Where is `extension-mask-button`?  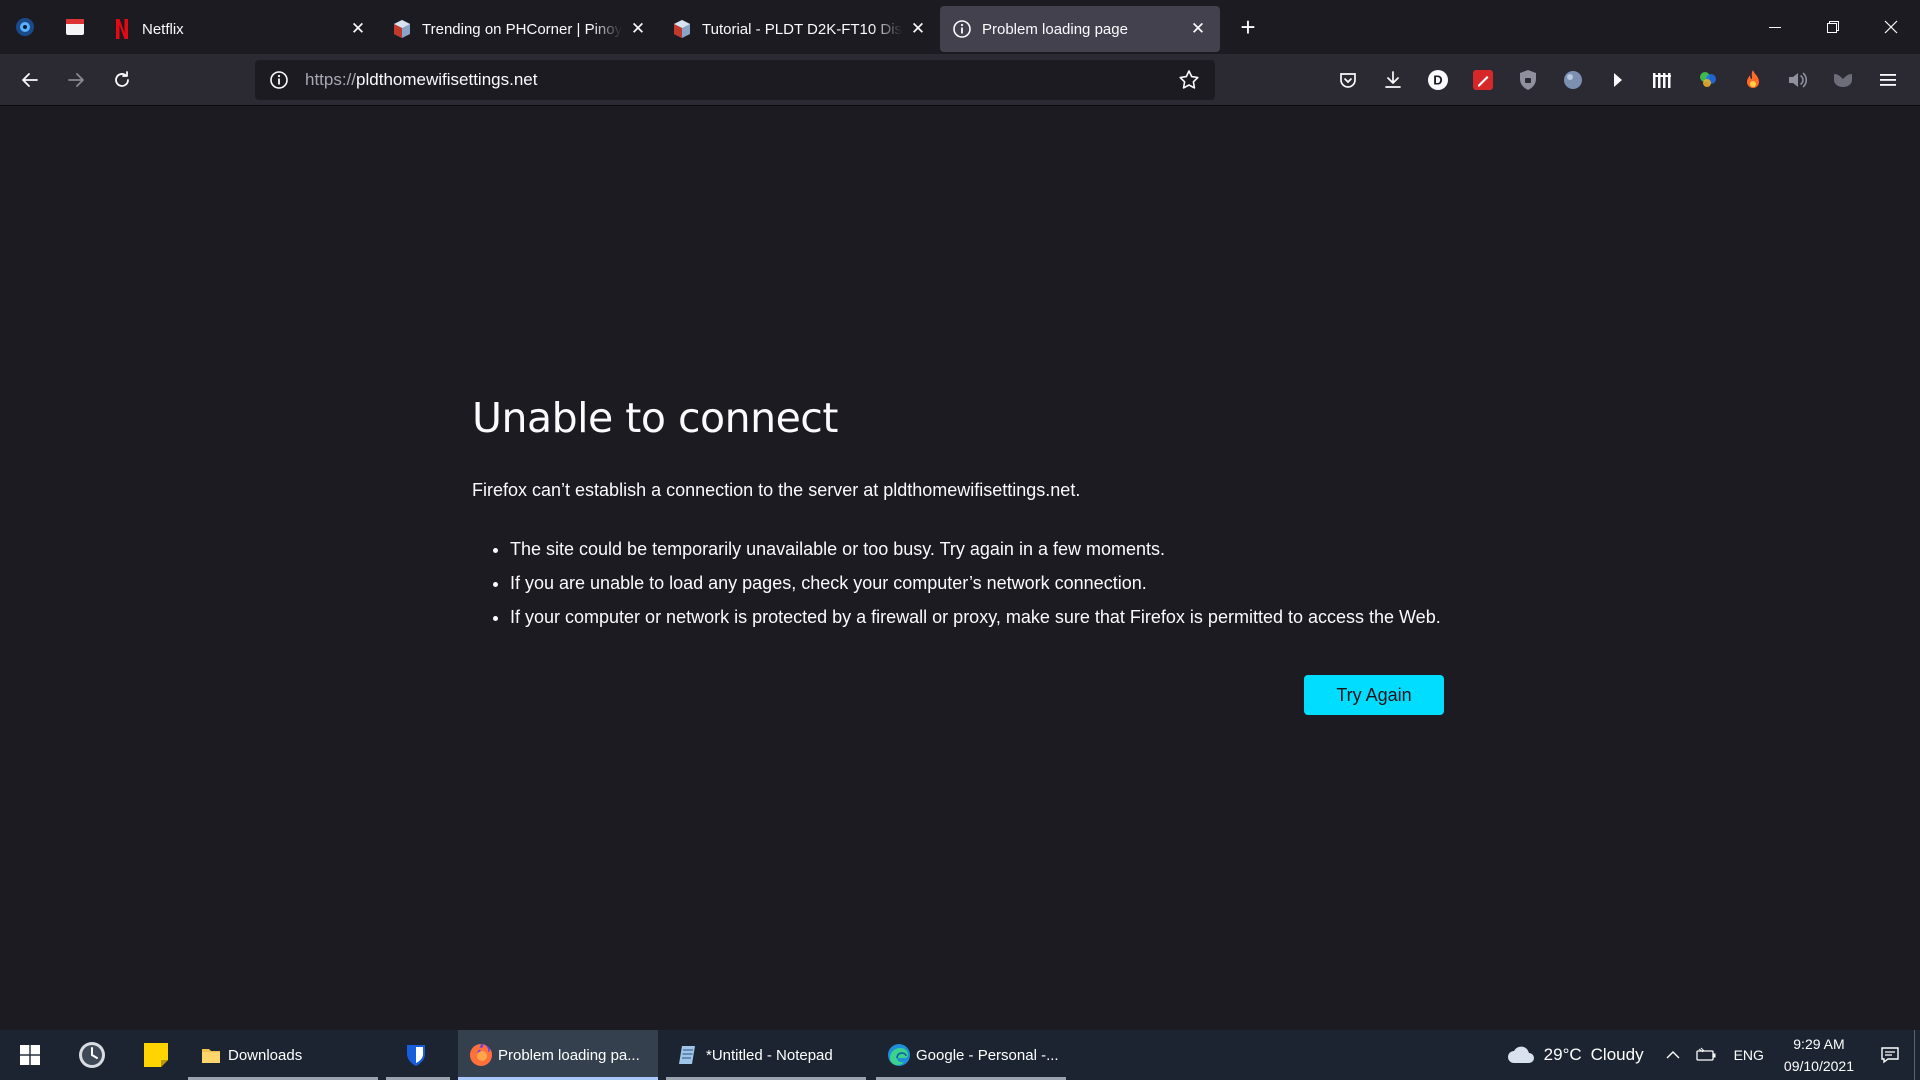
extension-mask-button is located at coordinates (1842, 80).